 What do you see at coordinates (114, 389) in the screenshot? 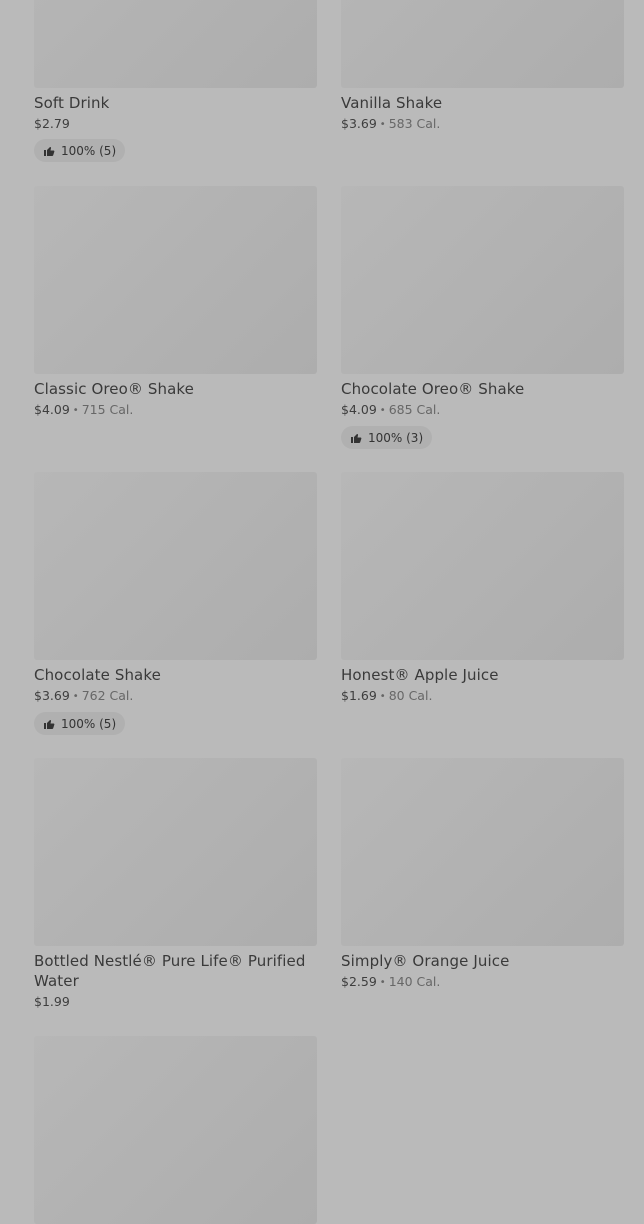
I see `item-name: Classic Oreo® Shake` at bounding box center [114, 389].